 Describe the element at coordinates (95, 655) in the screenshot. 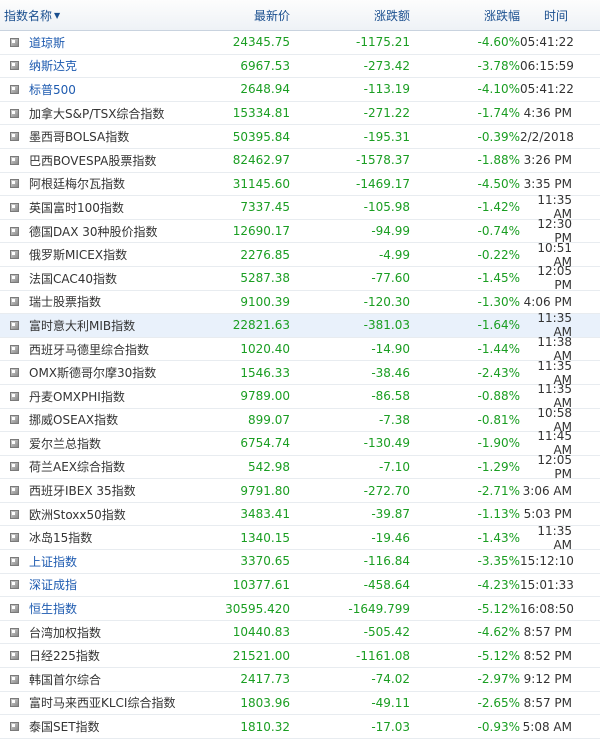

I see `row-name-cell: 日经225指数` at that location.